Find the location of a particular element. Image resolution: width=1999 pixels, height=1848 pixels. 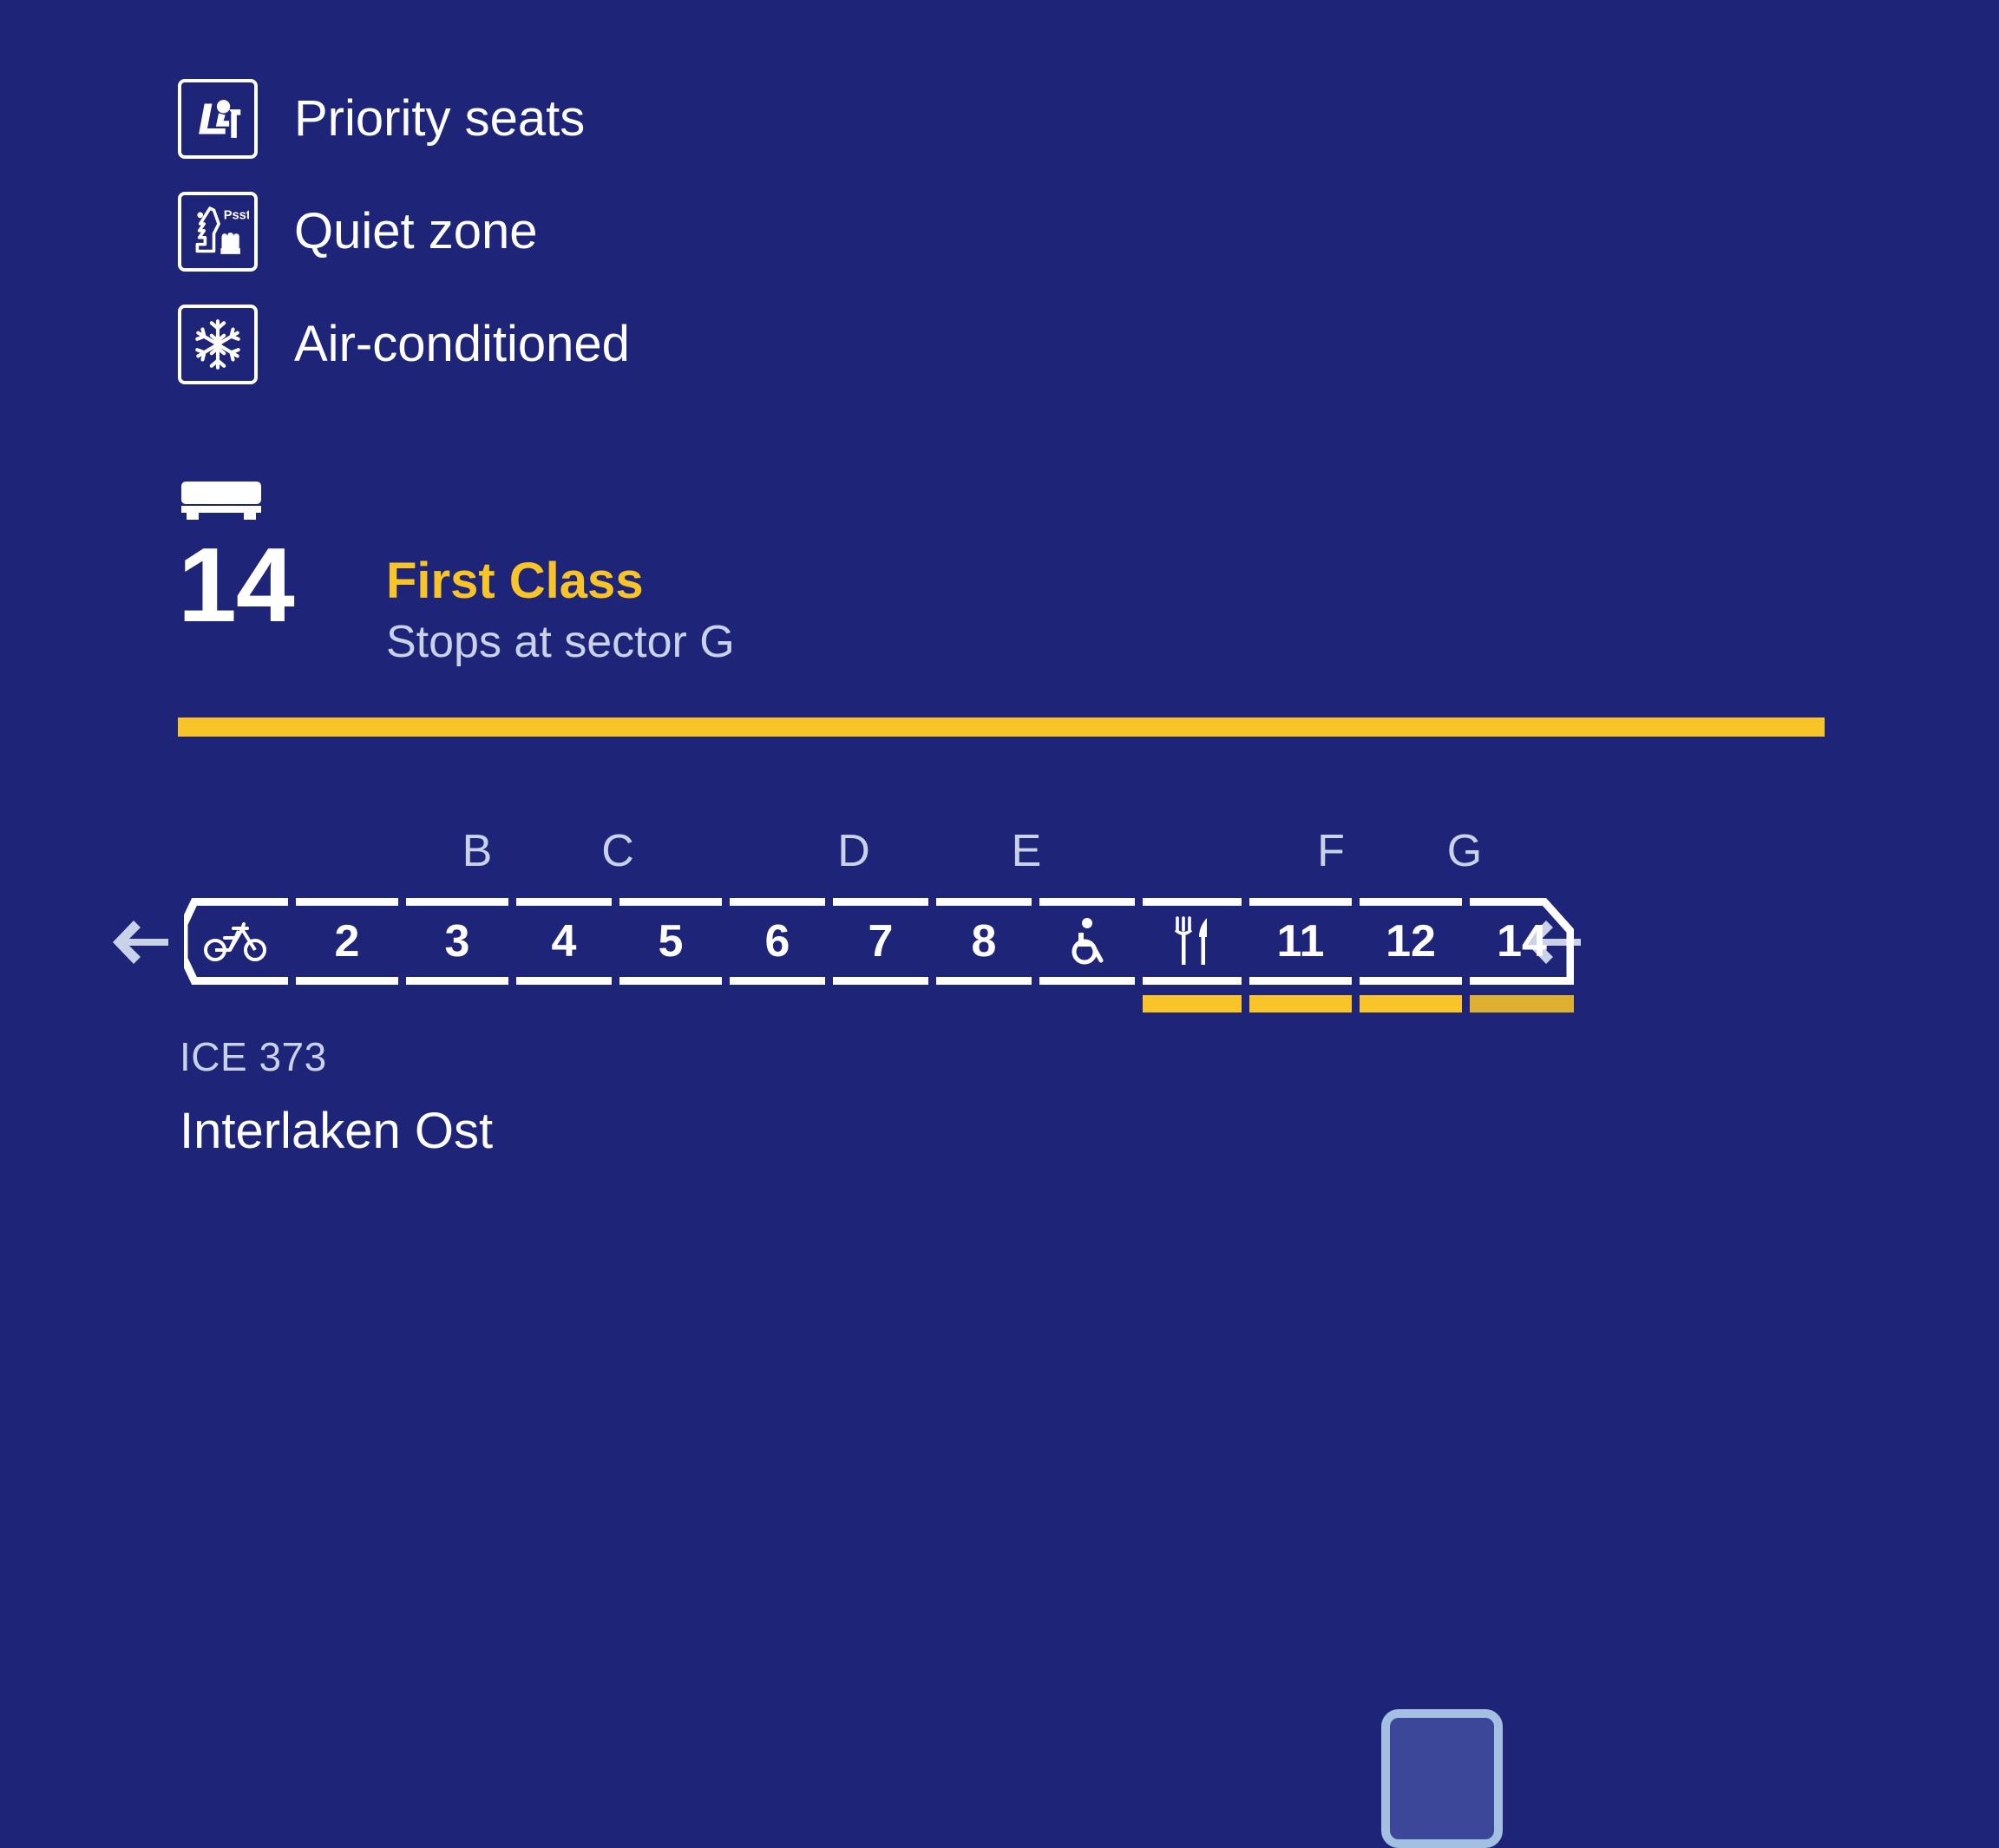

arrow-left-icon is located at coordinates (140, 942).